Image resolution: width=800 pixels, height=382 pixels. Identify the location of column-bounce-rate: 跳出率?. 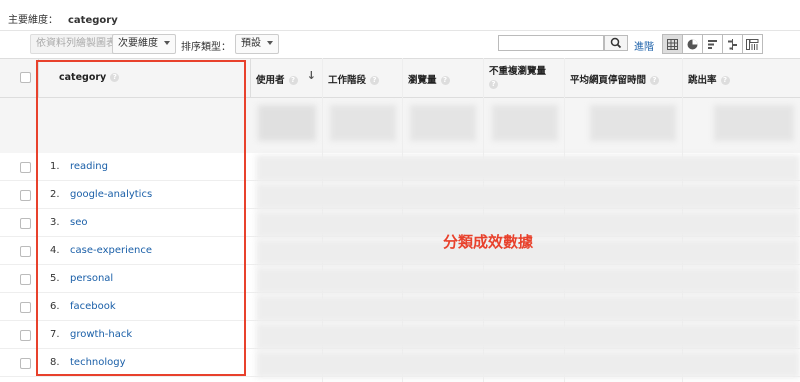
(741, 78).